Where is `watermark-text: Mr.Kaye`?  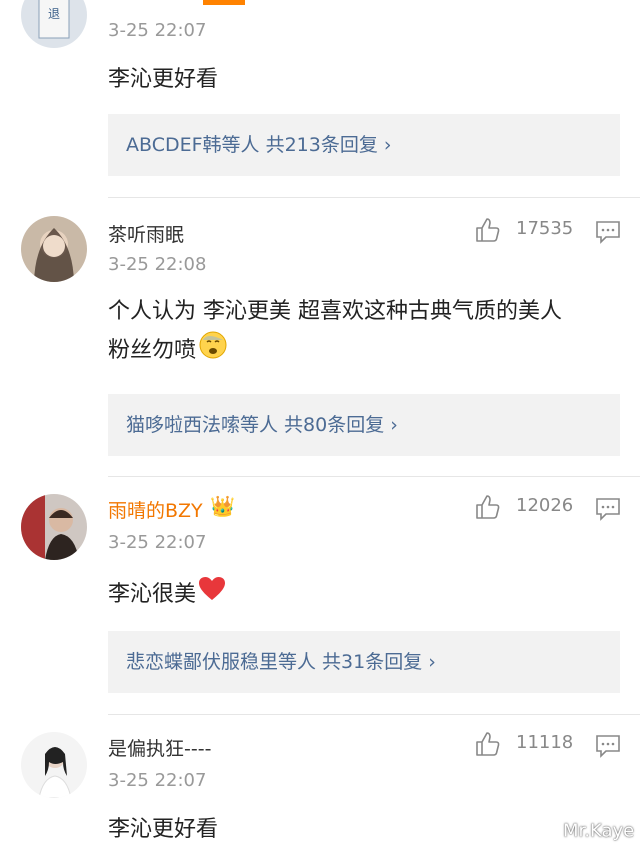 watermark-text: Mr.Kaye is located at coordinates (599, 831).